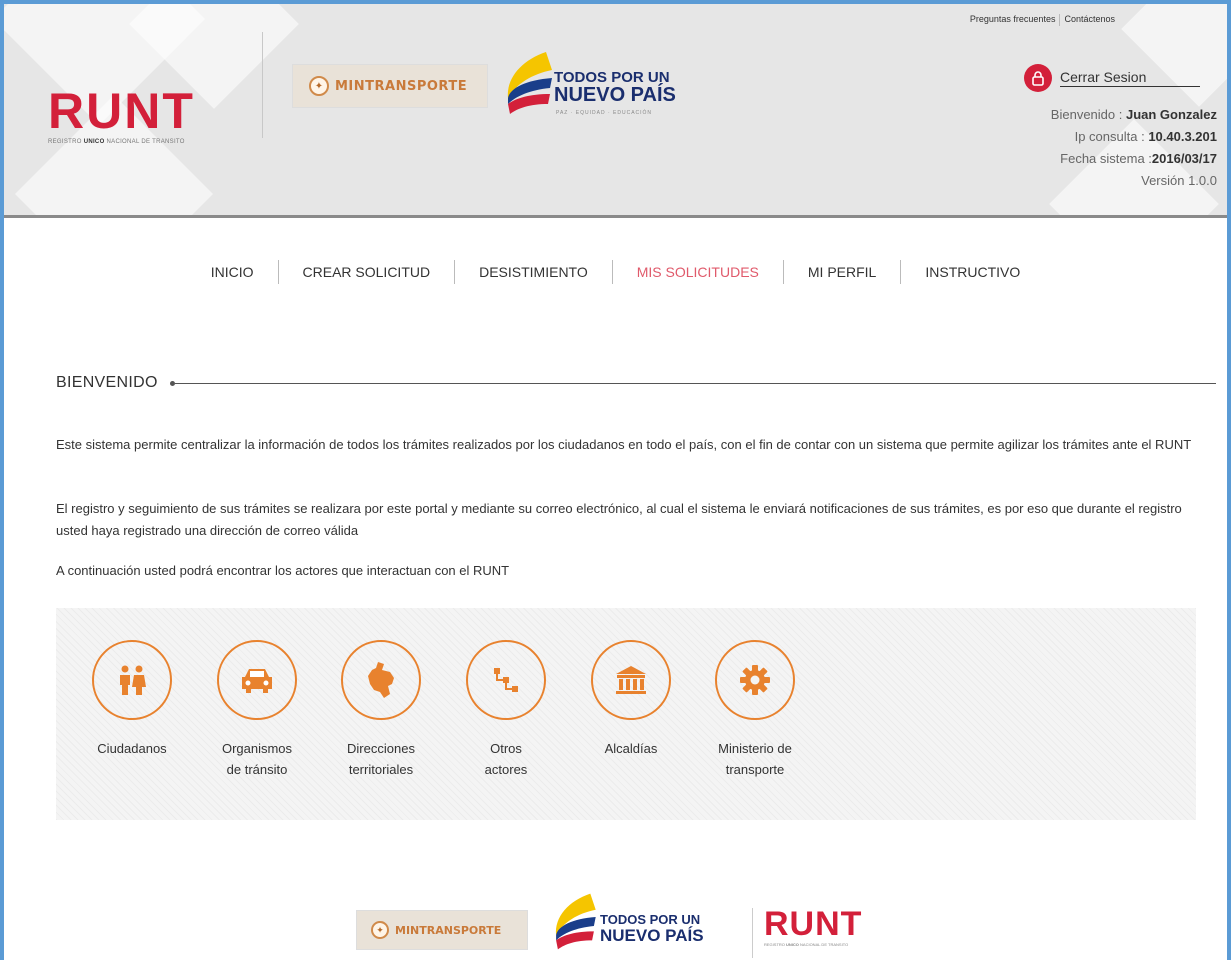  I want to click on contact-link: Contáctenos, so click(1089, 19).